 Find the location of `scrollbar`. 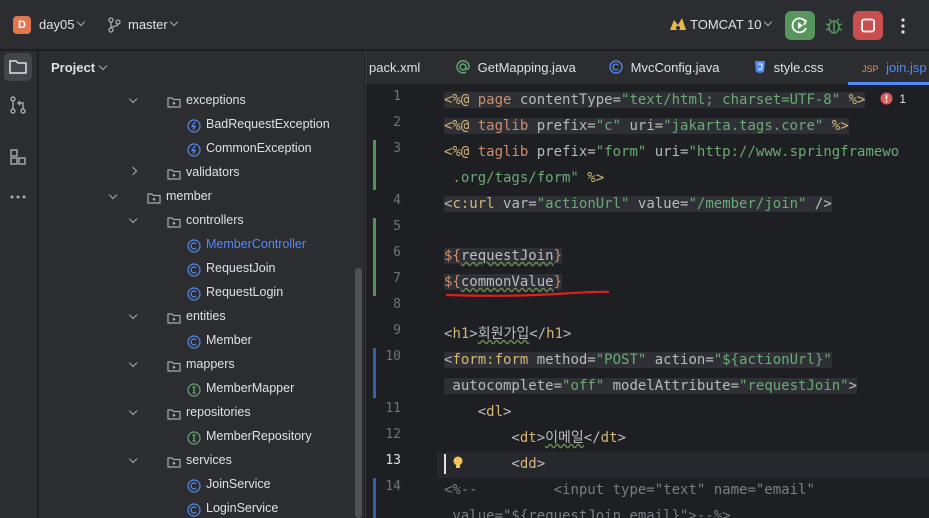

scrollbar is located at coordinates (358, 393).